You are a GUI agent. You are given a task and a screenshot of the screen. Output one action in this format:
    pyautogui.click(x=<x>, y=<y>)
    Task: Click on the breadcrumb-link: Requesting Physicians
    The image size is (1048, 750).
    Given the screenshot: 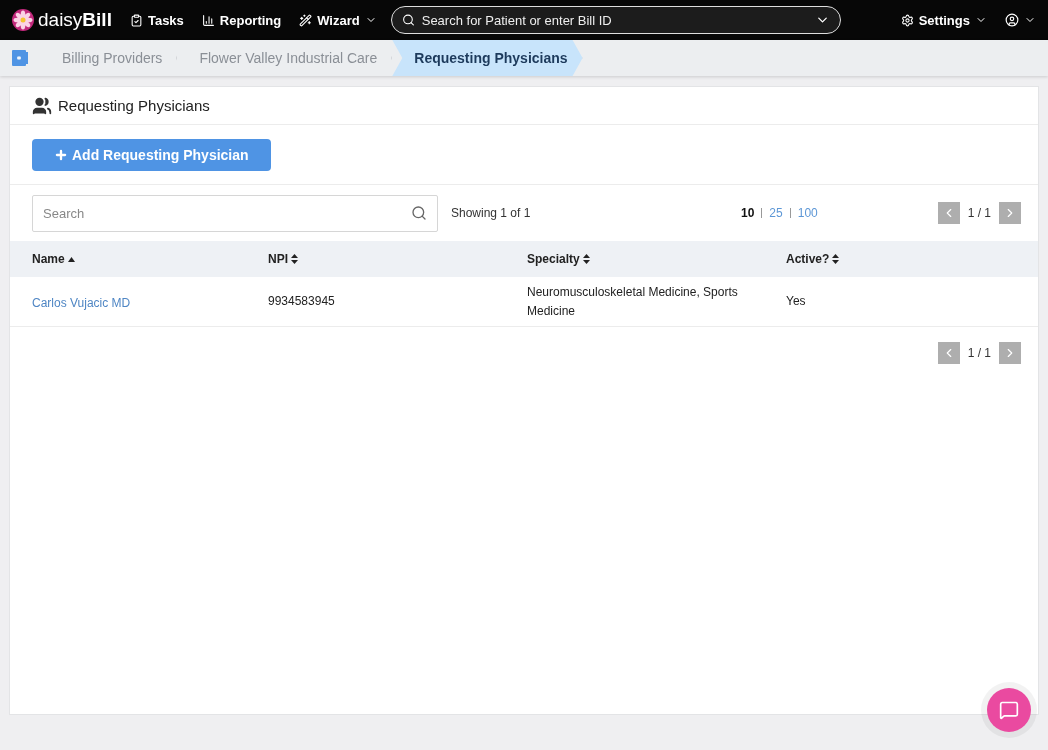 What is the action you would take?
    pyautogui.click(x=487, y=58)
    